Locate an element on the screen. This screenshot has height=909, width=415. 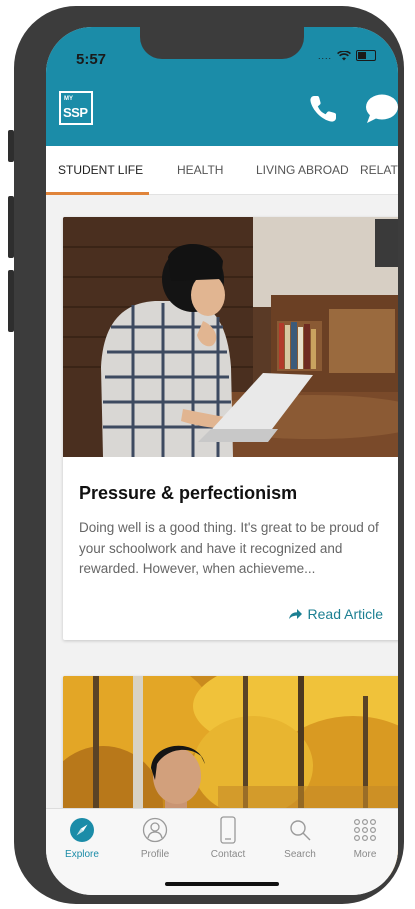
chat-bubble-icon is located at coordinates (381, 109).